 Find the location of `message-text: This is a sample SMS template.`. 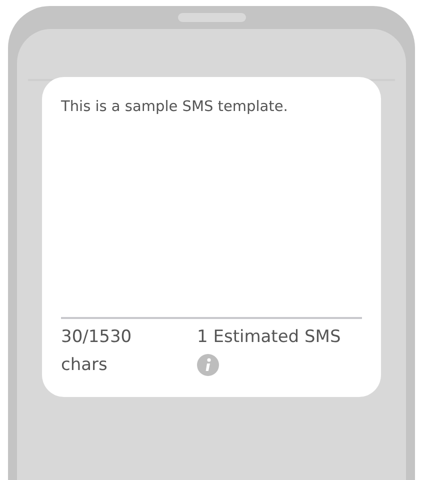

message-text: This is a sample SMS template. is located at coordinates (175, 108).